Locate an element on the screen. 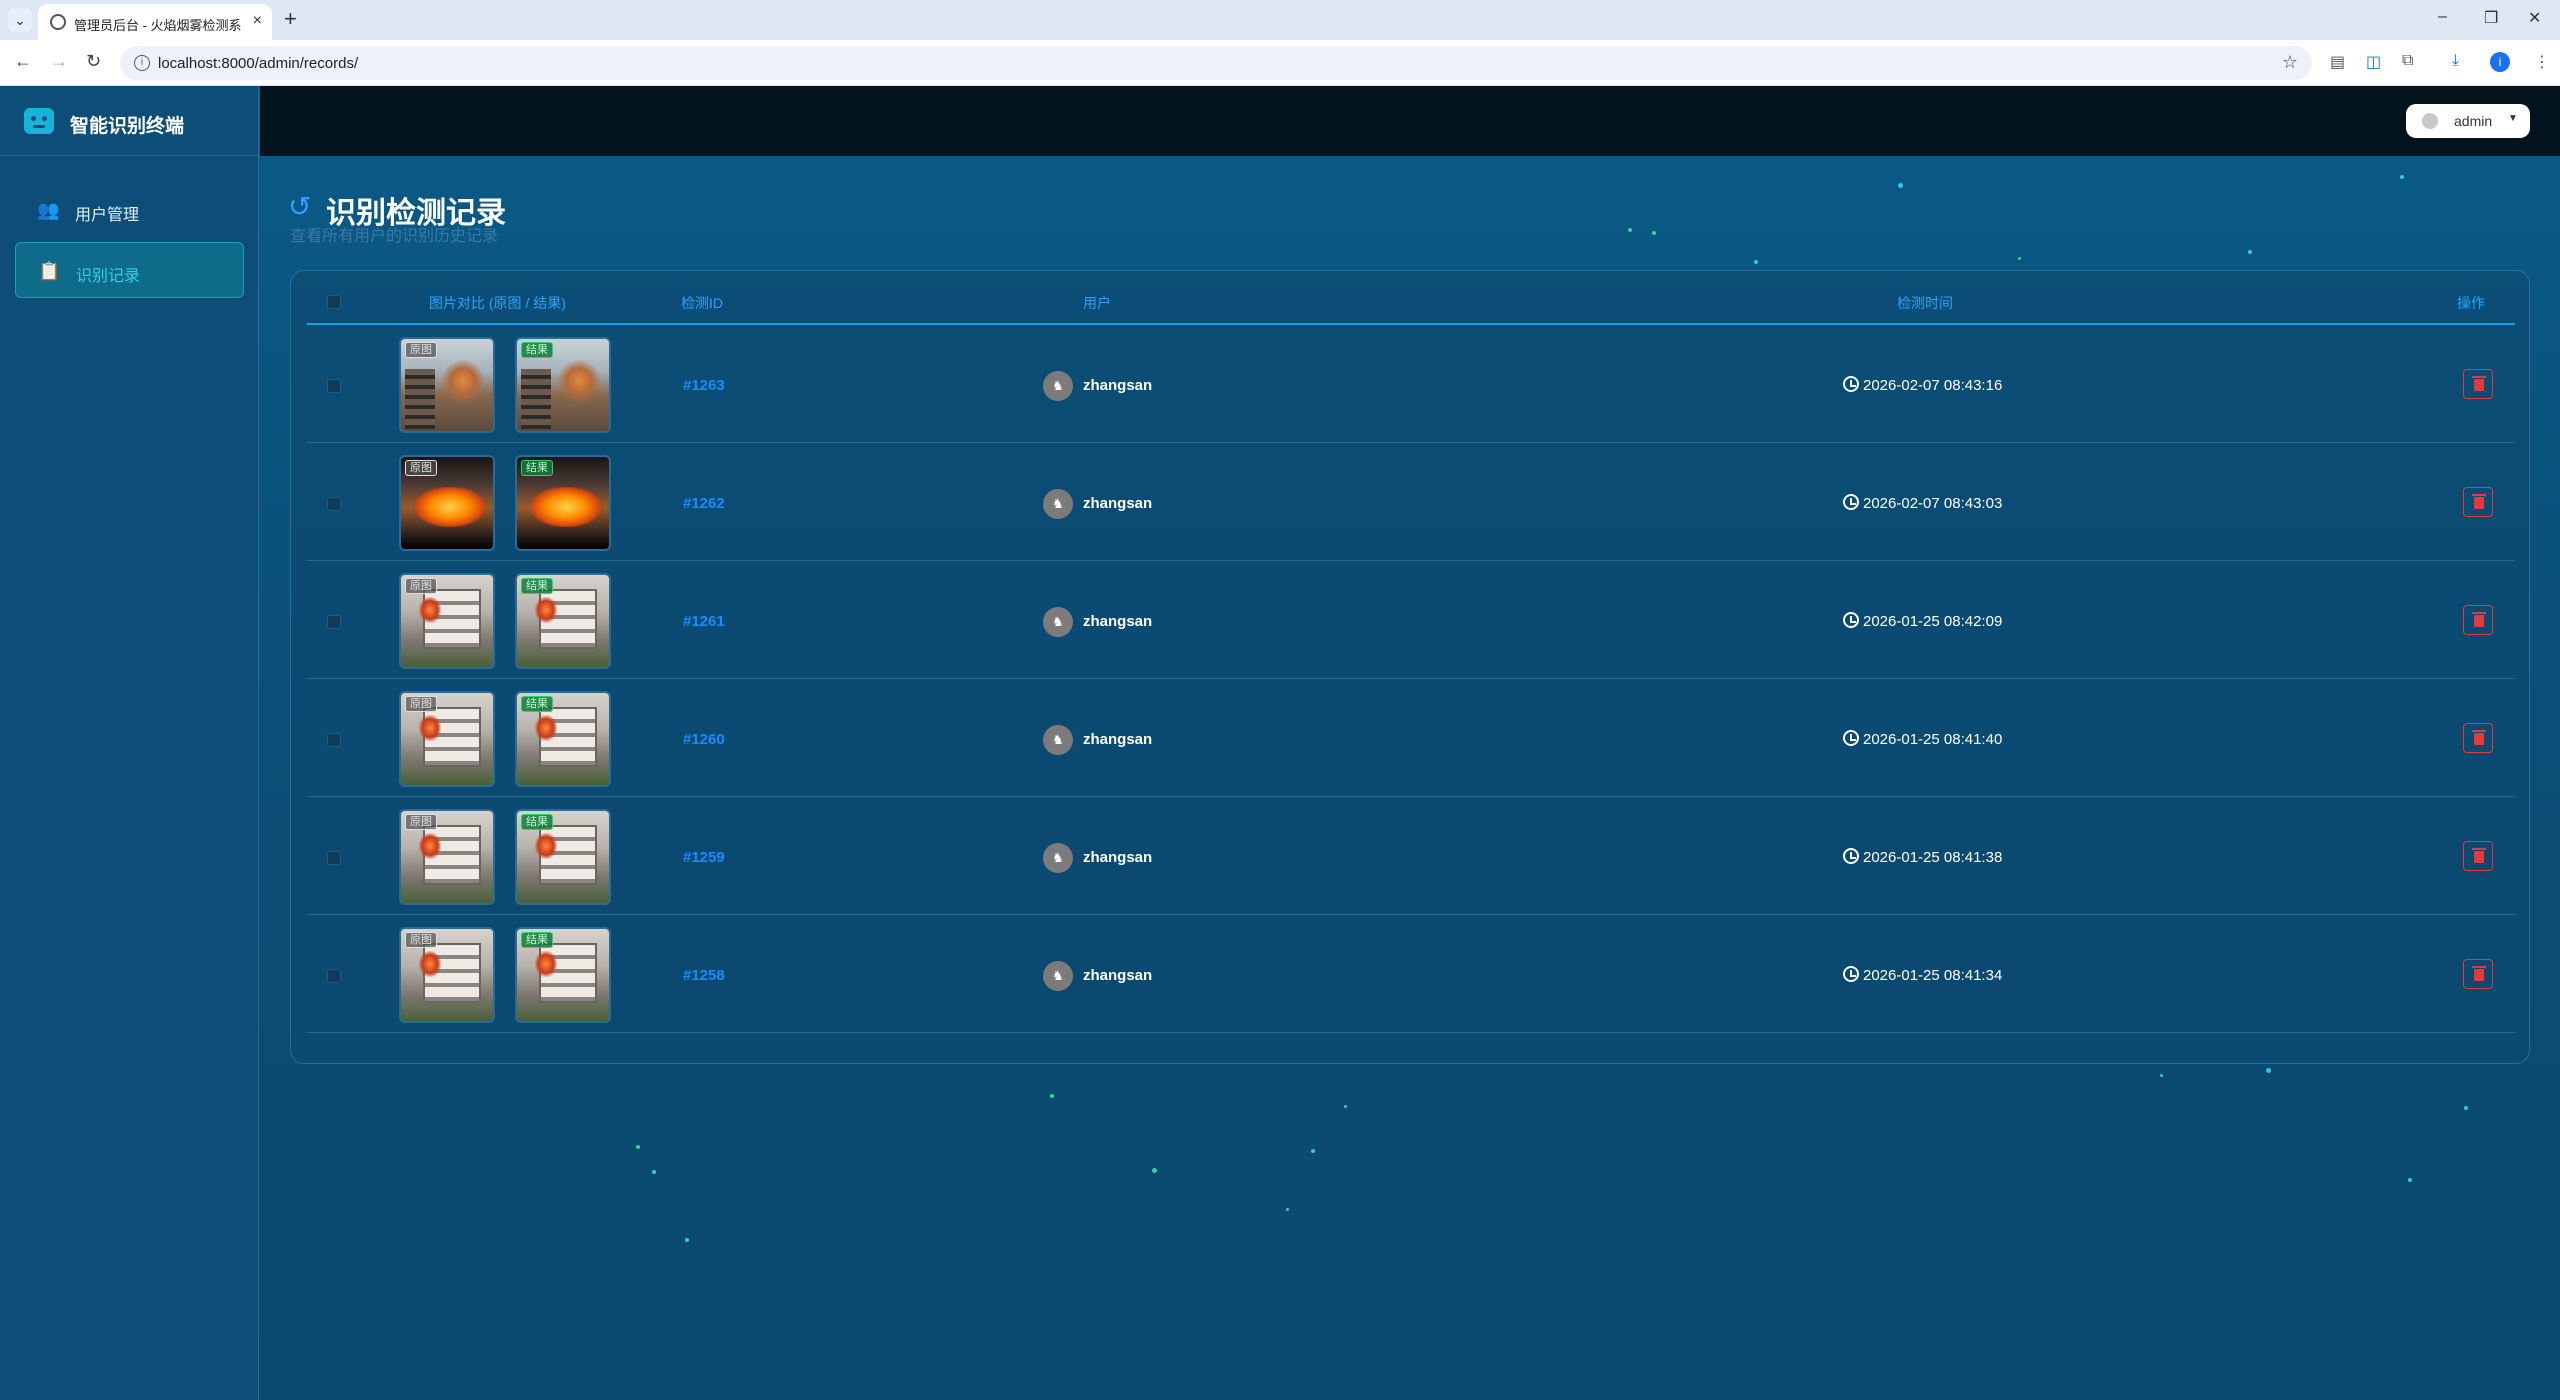 The width and height of the screenshot is (2560, 1400). header-actions: 操作 is located at coordinates (2471, 303).